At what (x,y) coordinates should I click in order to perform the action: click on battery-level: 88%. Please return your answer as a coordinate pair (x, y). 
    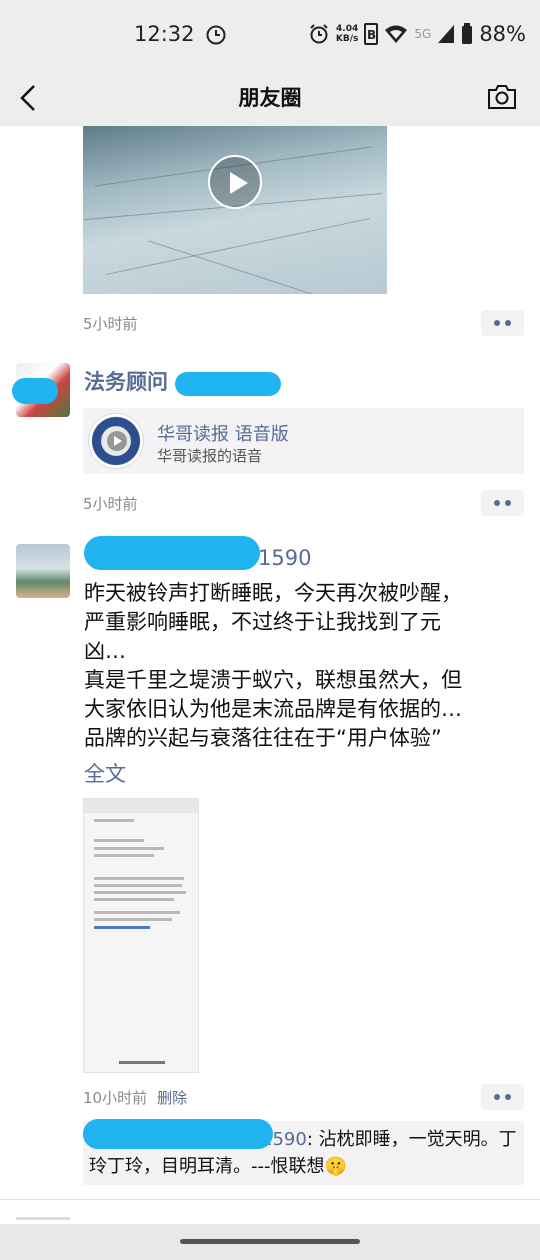
    Looking at the image, I should click on (502, 34).